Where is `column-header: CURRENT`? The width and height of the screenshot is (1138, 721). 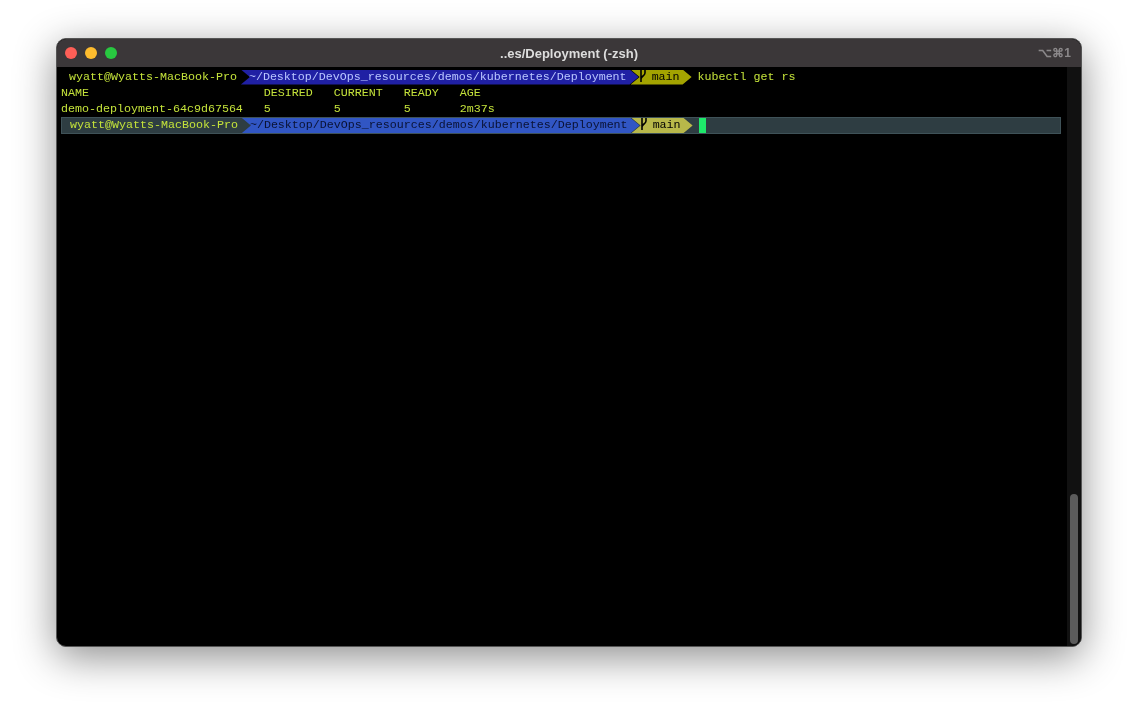
column-header: CURRENT is located at coordinates (358, 93).